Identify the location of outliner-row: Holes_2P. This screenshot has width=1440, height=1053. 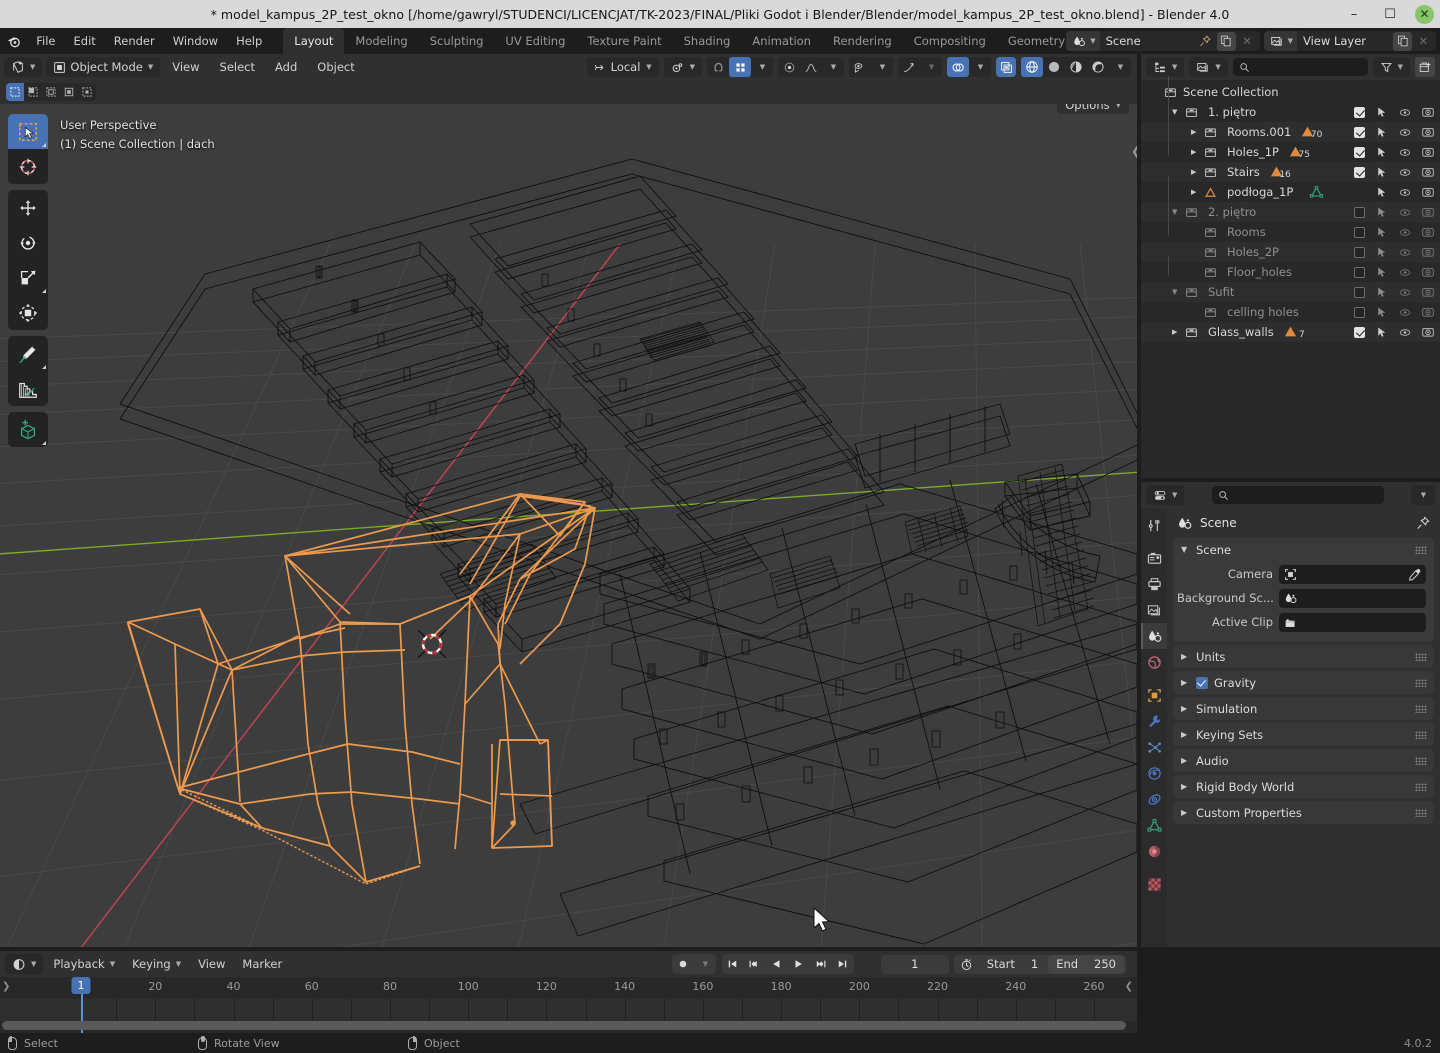
(1290, 252).